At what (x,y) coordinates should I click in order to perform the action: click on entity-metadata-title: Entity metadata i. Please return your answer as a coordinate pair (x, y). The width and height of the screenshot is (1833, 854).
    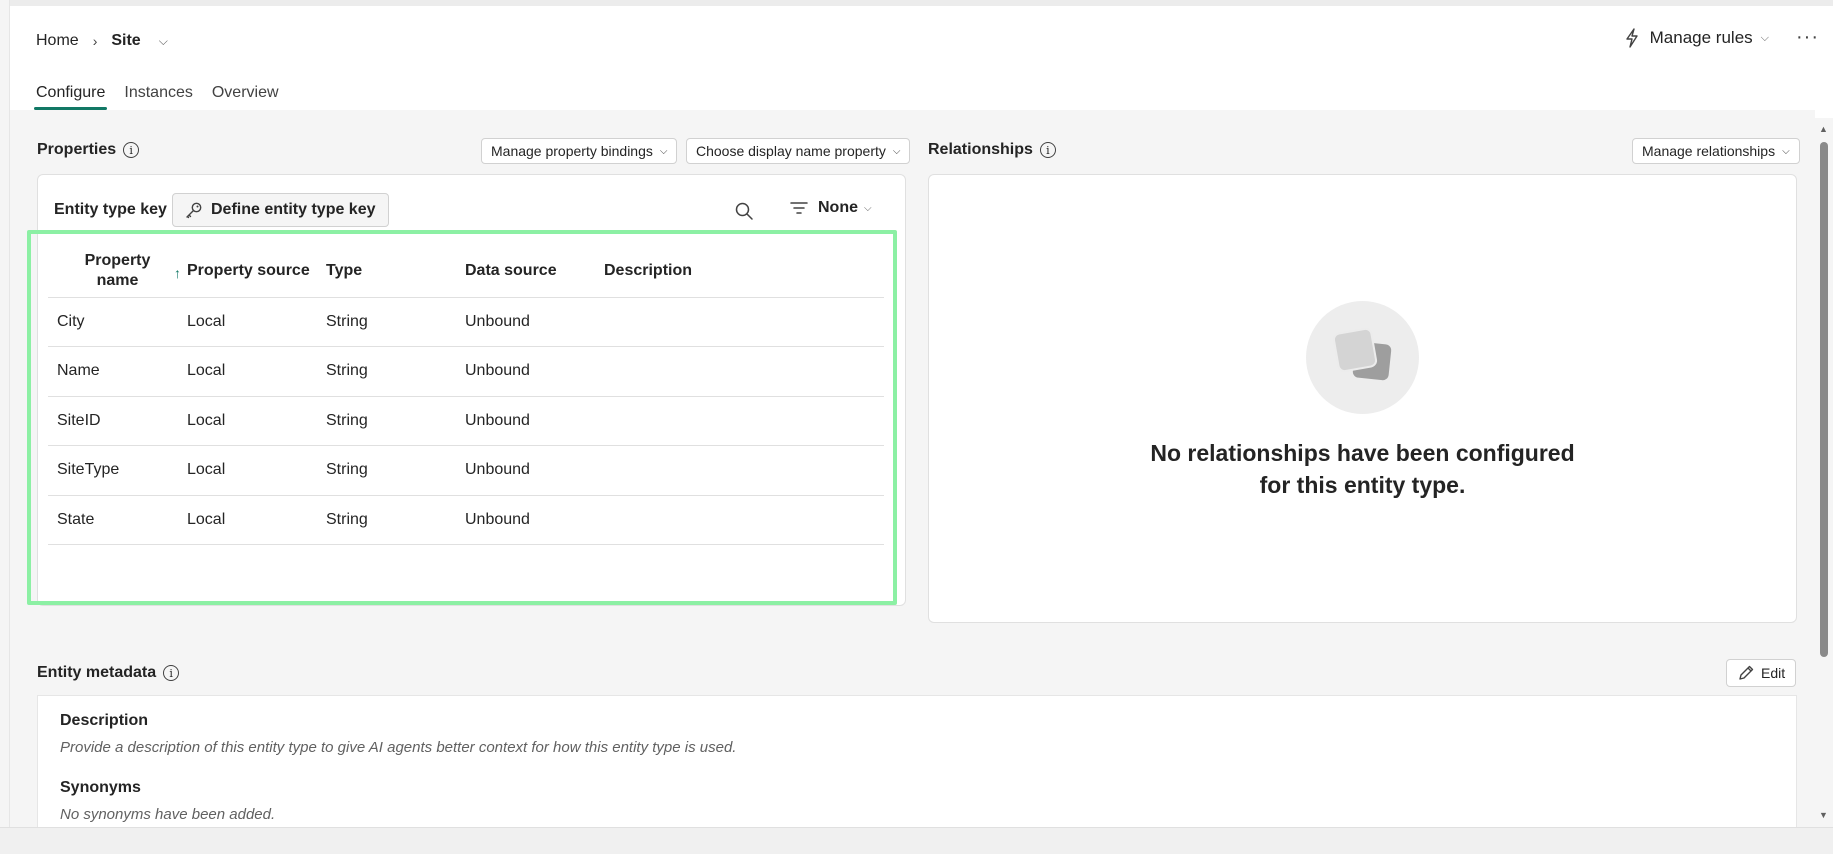
    Looking at the image, I should click on (108, 673).